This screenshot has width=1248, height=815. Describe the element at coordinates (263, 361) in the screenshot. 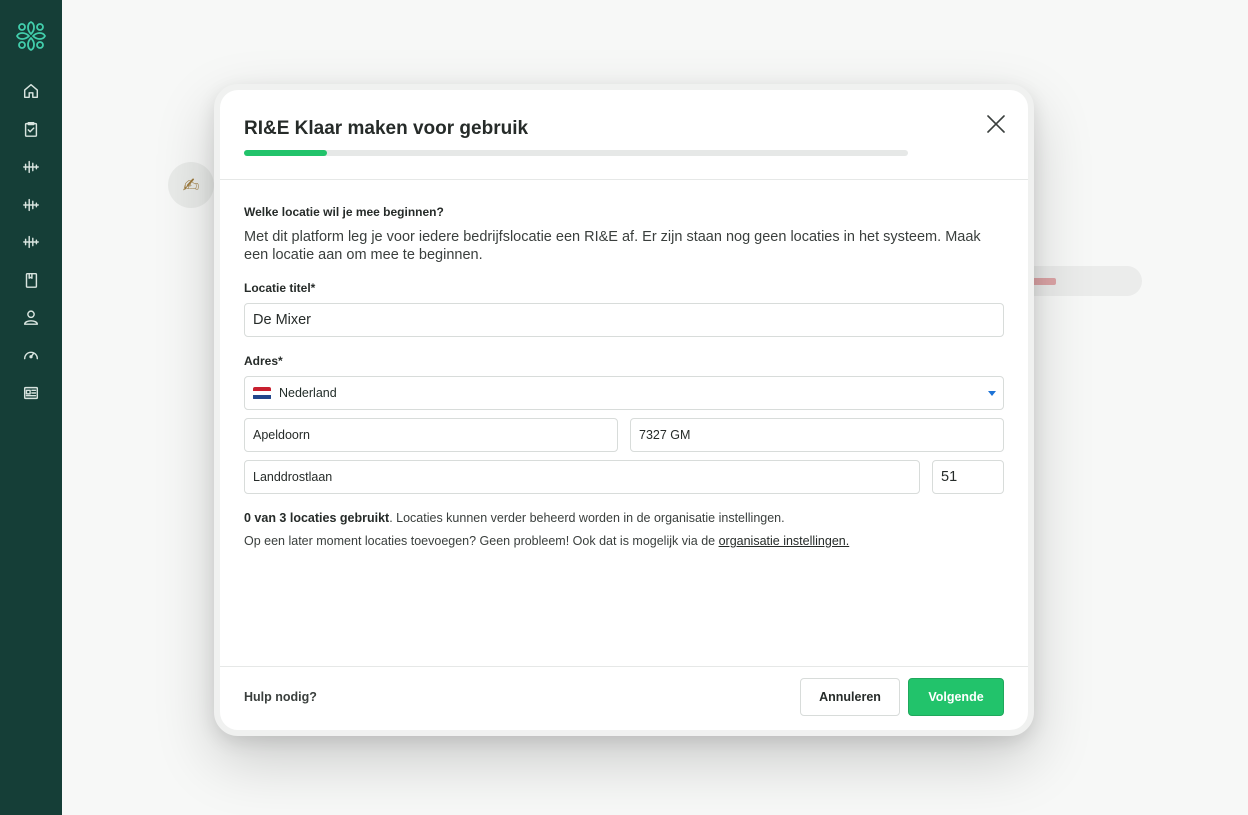

I see `address-label: Adres*` at that location.